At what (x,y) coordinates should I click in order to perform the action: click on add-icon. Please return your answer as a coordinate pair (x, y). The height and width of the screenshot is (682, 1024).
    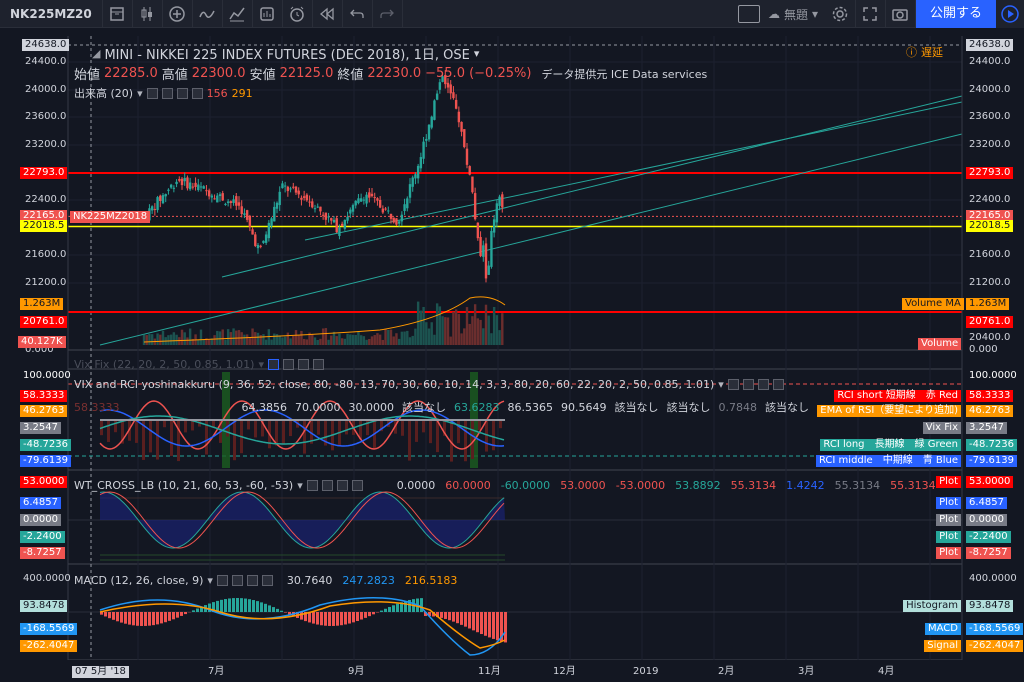
    Looking at the image, I should click on (178, 14).